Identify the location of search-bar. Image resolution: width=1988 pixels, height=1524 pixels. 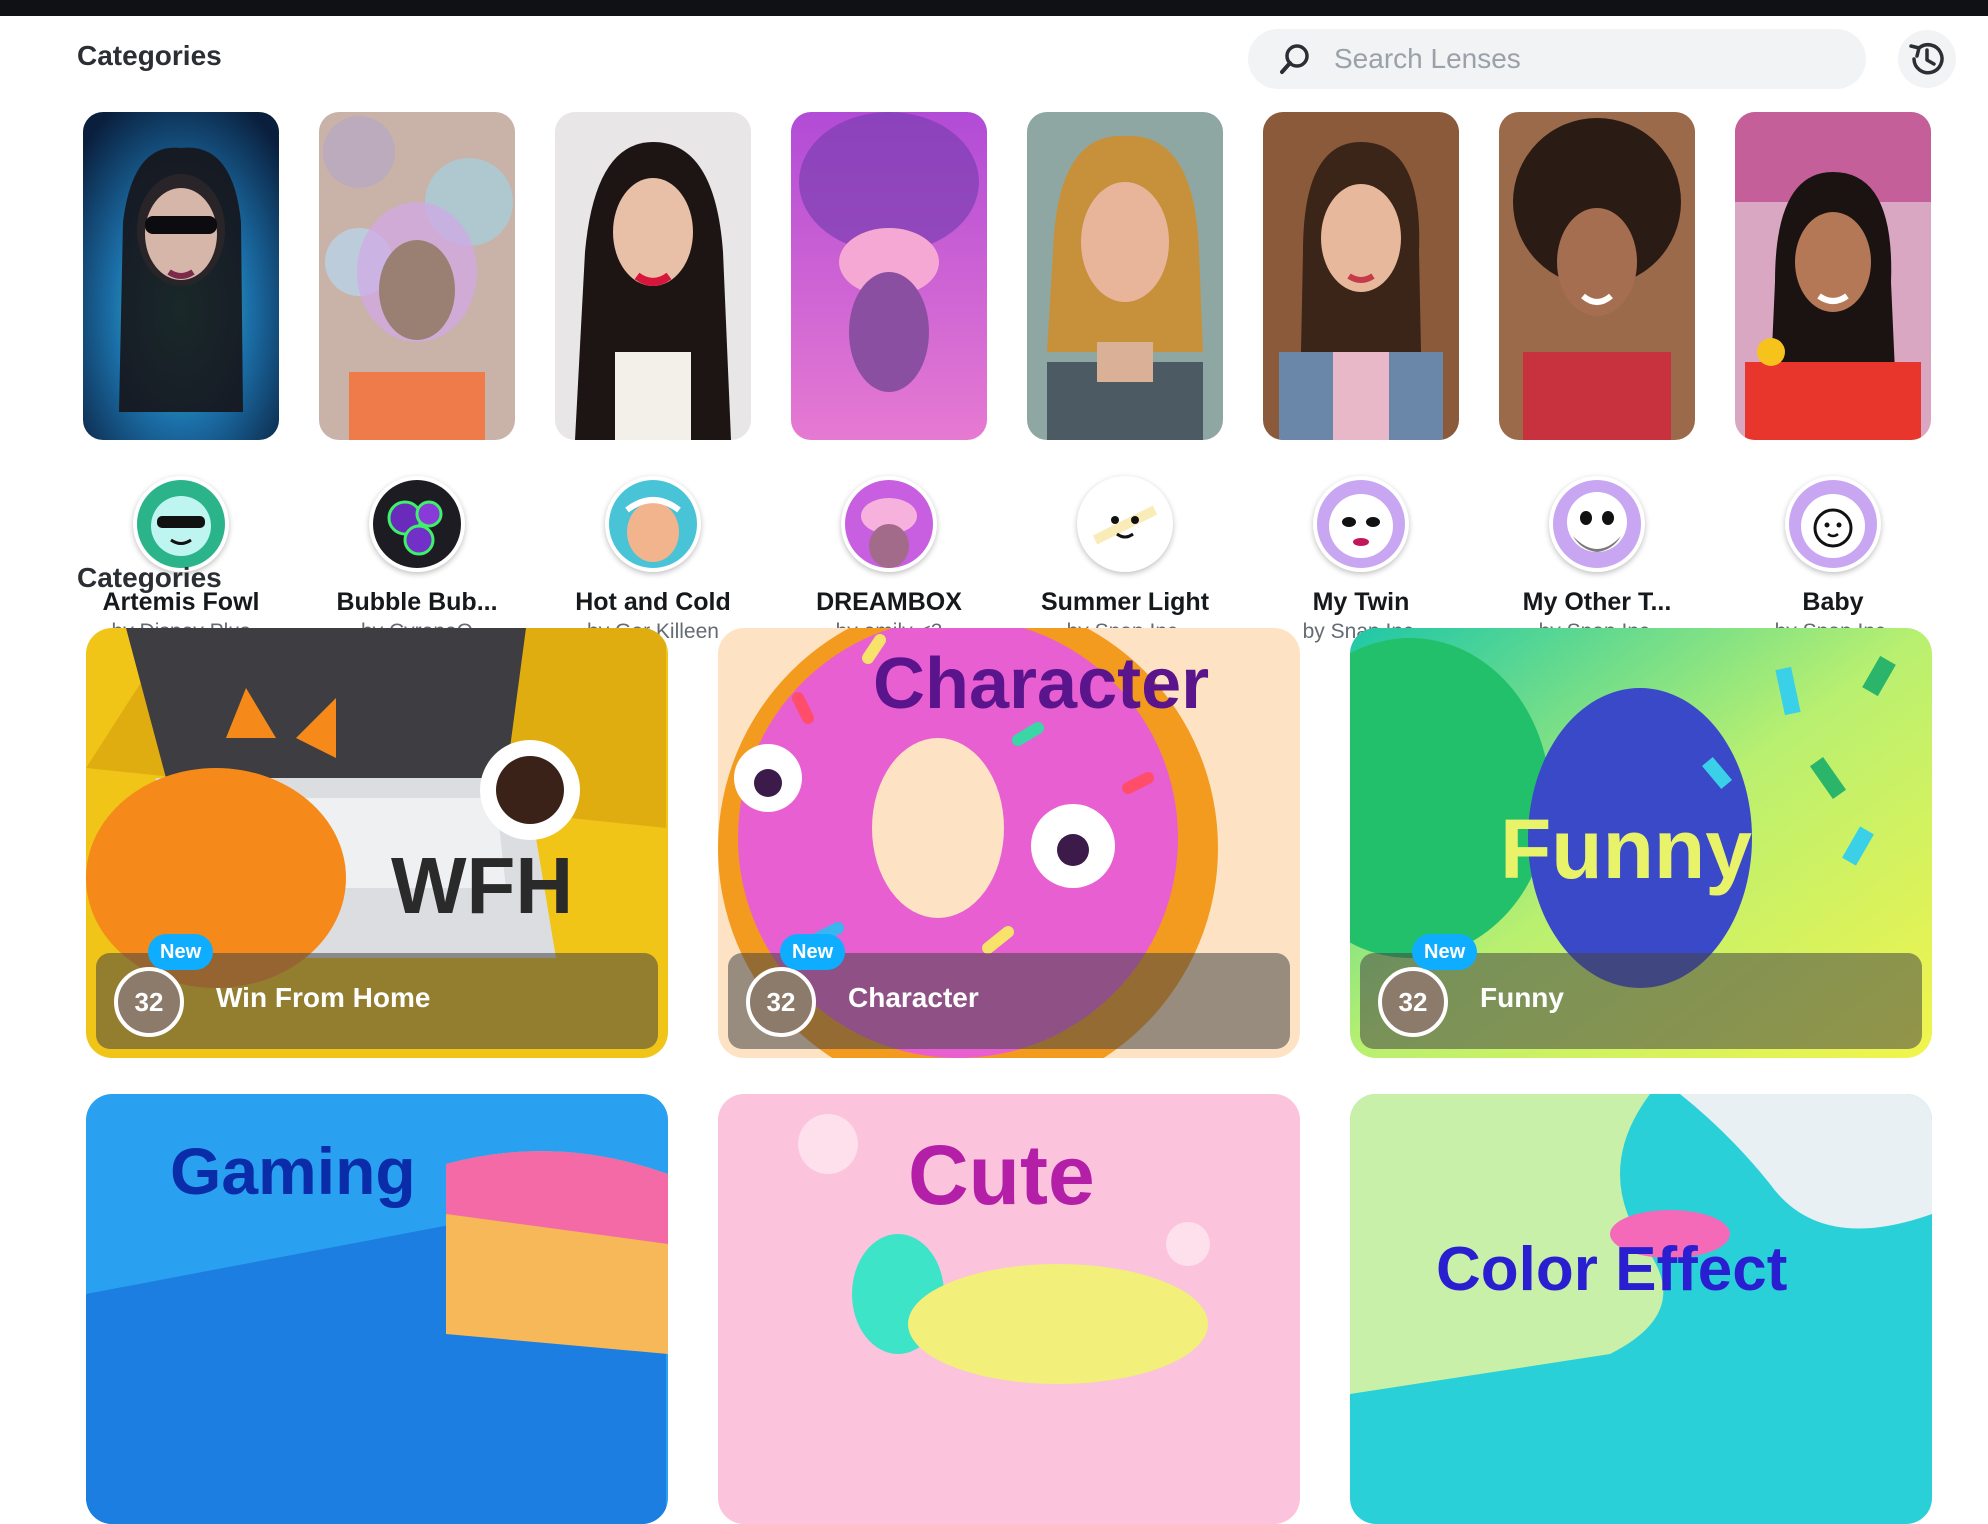
(1557, 59).